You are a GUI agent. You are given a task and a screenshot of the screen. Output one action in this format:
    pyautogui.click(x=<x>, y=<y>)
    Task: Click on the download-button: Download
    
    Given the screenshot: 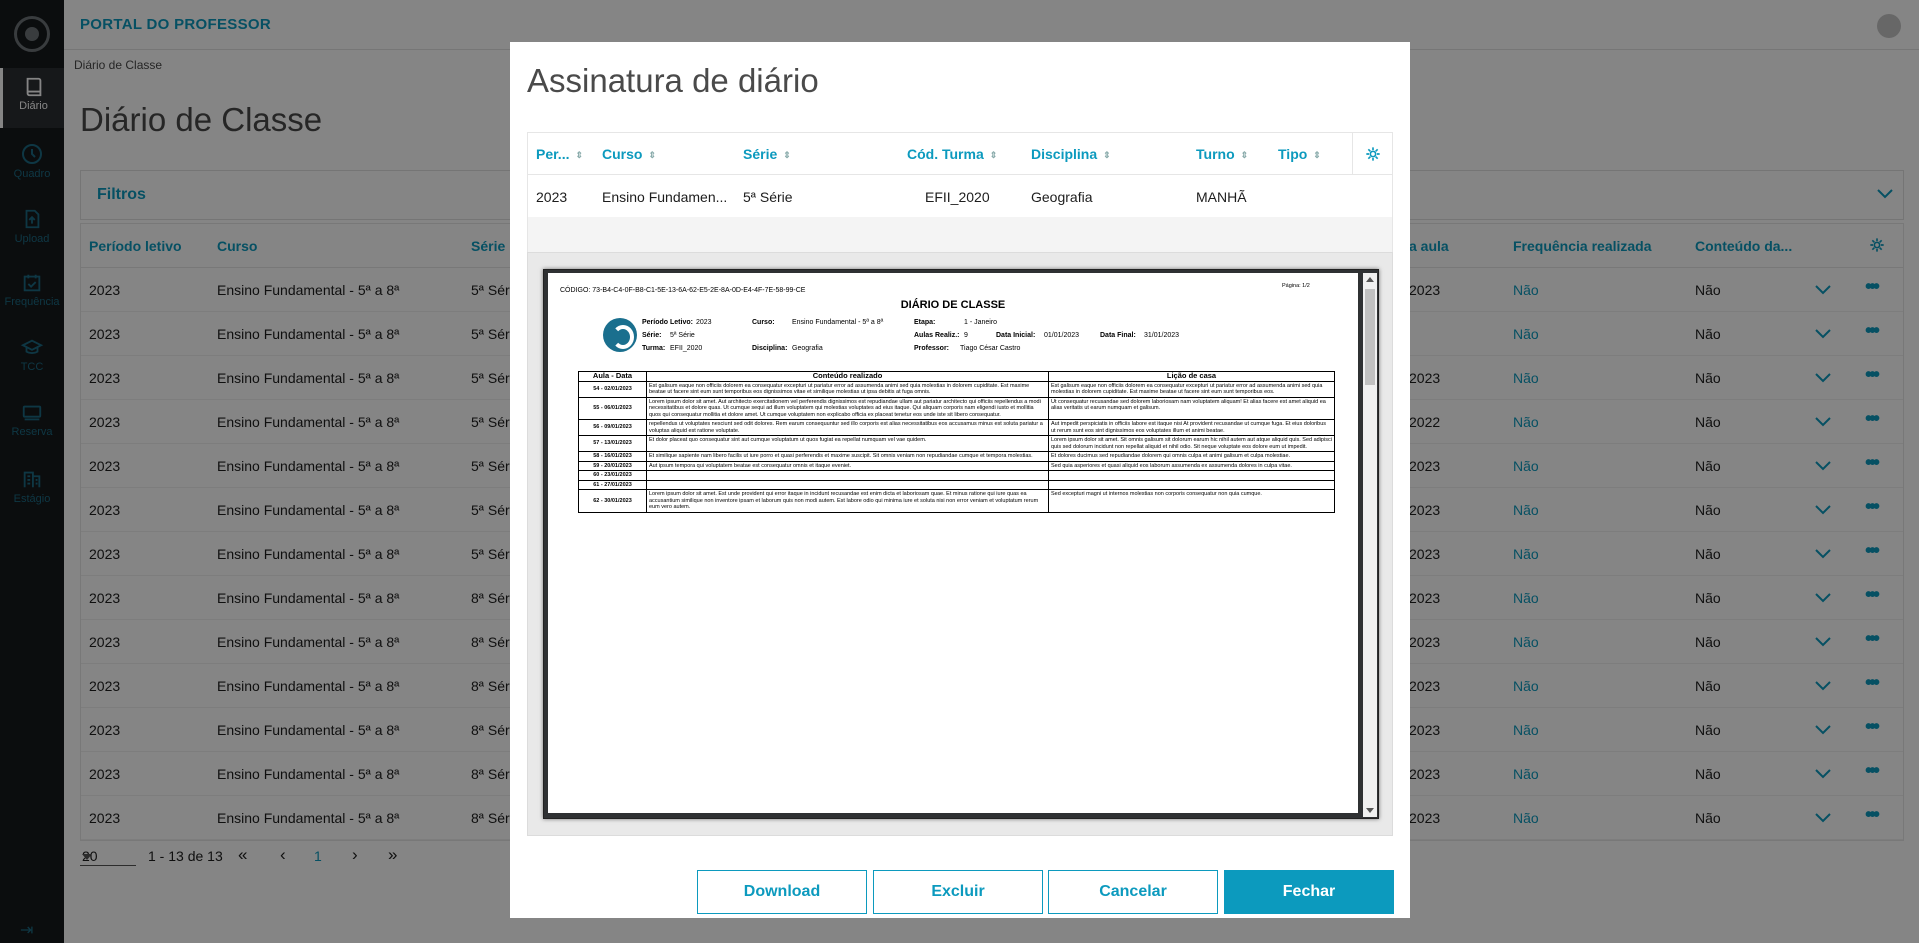 What is the action you would take?
    pyautogui.click(x=782, y=892)
    